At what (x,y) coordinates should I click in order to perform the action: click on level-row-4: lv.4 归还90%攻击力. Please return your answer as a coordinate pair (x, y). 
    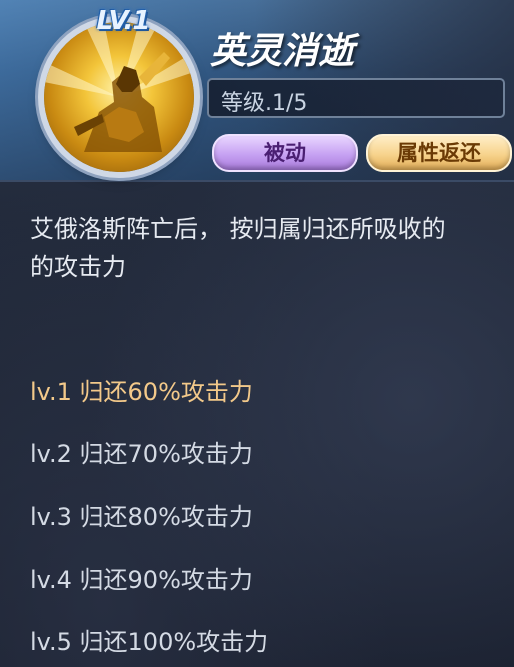
    Looking at the image, I should click on (141, 580).